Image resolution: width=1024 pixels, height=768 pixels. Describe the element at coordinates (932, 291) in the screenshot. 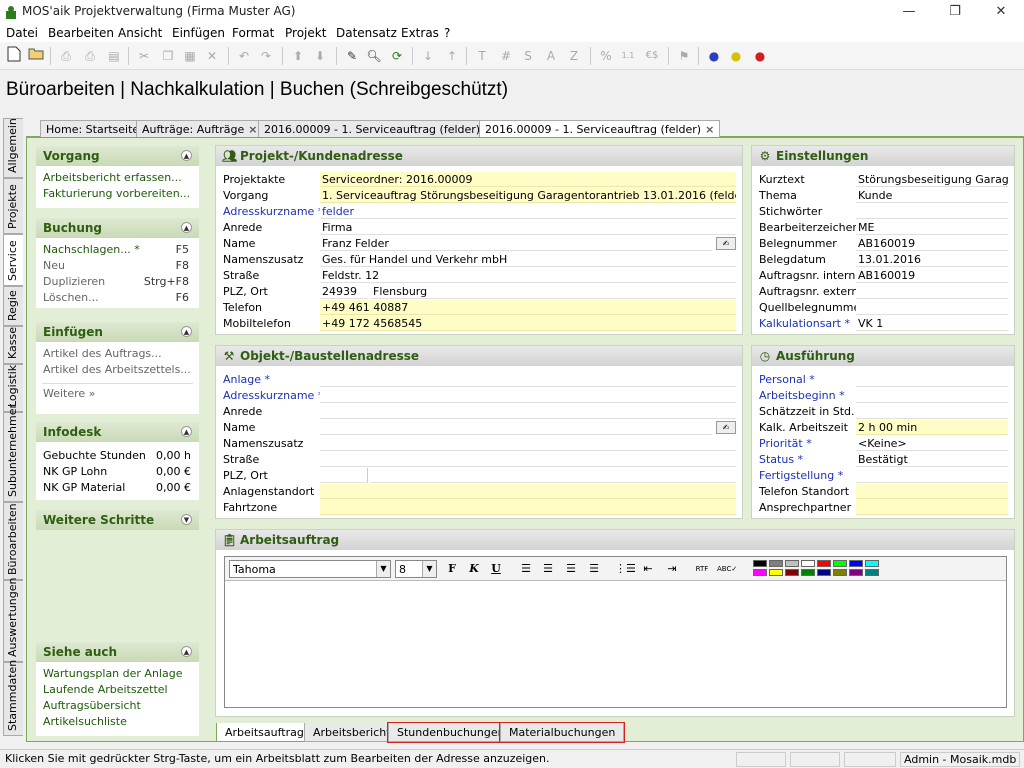

I see `auftragsnr-extern-field` at that location.